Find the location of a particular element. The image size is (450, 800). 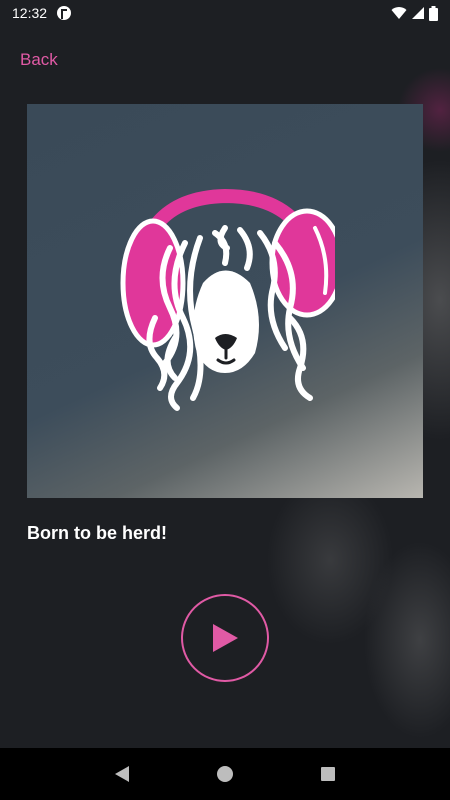

back-triangle-icon is located at coordinates (121, 774).